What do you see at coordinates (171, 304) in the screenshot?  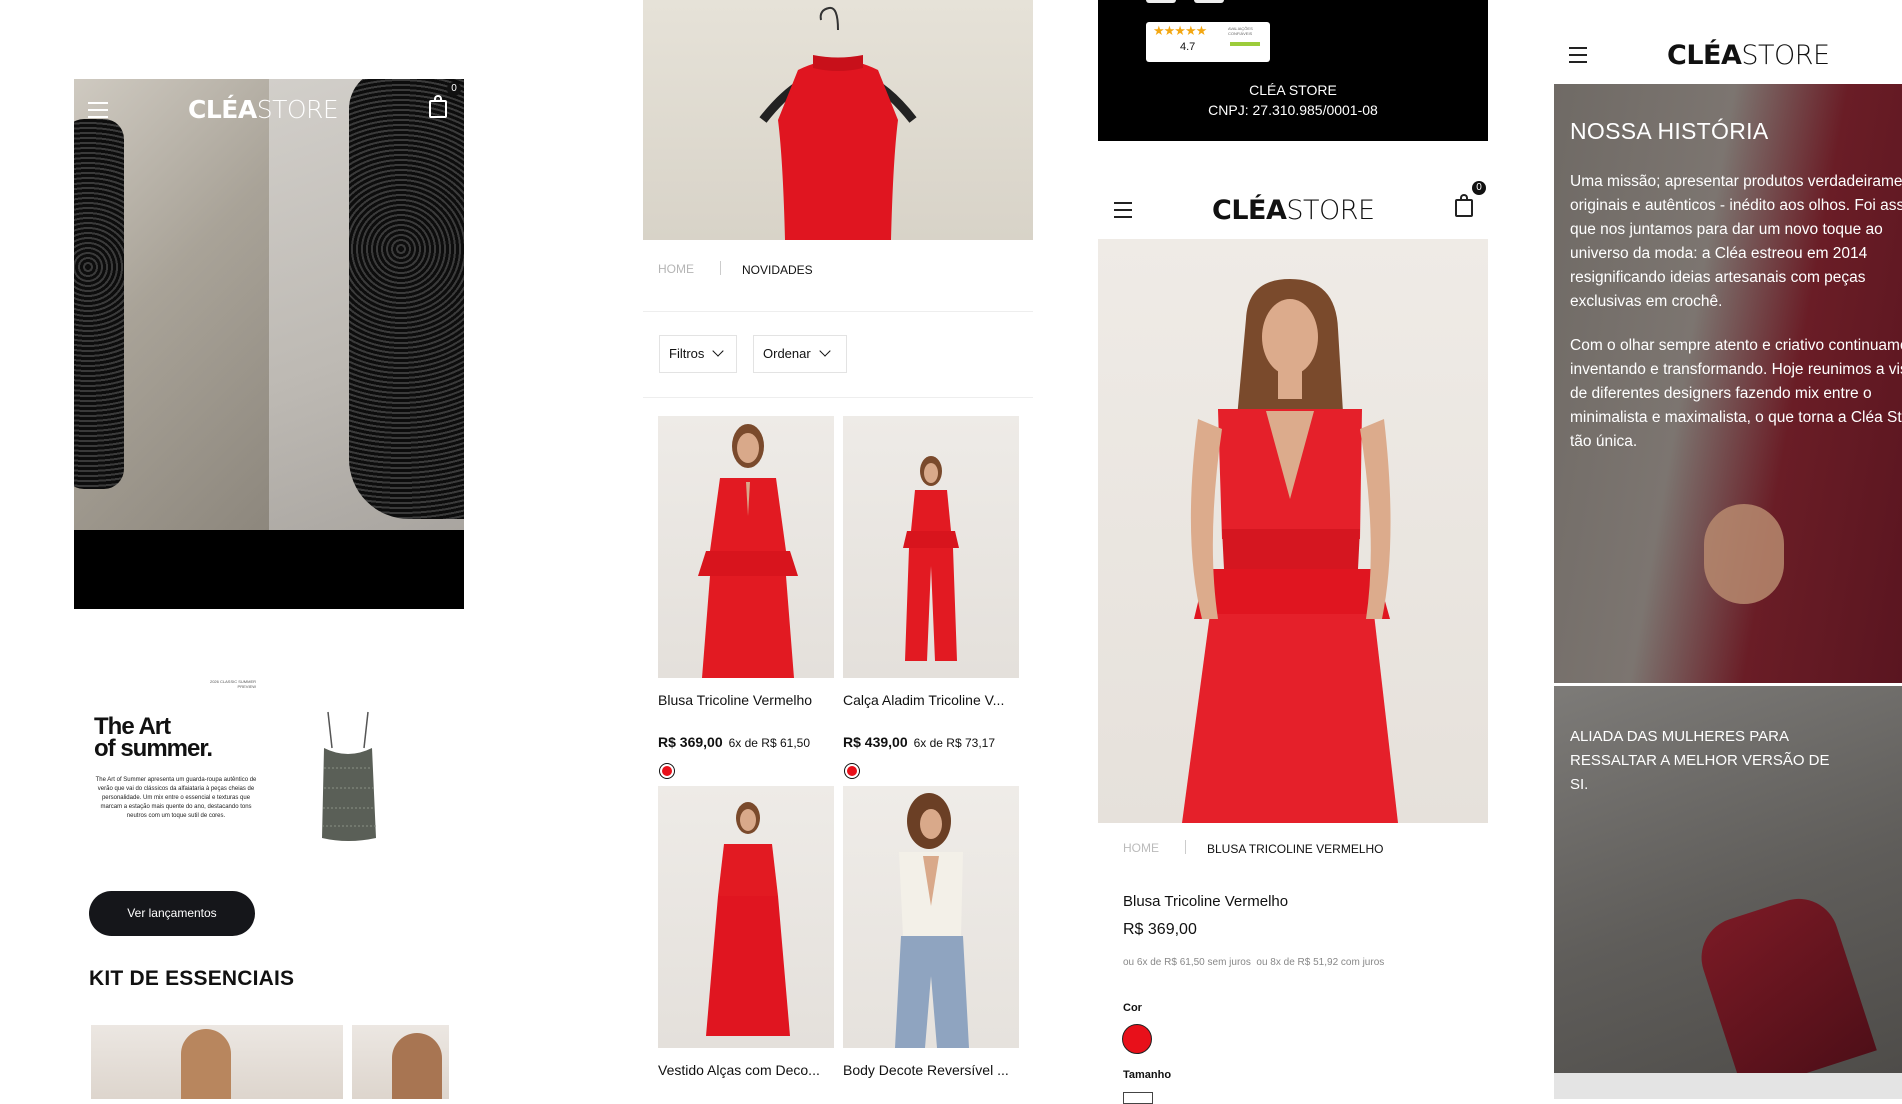 I see `hero-photo-left` at bounding box center [171, 304].